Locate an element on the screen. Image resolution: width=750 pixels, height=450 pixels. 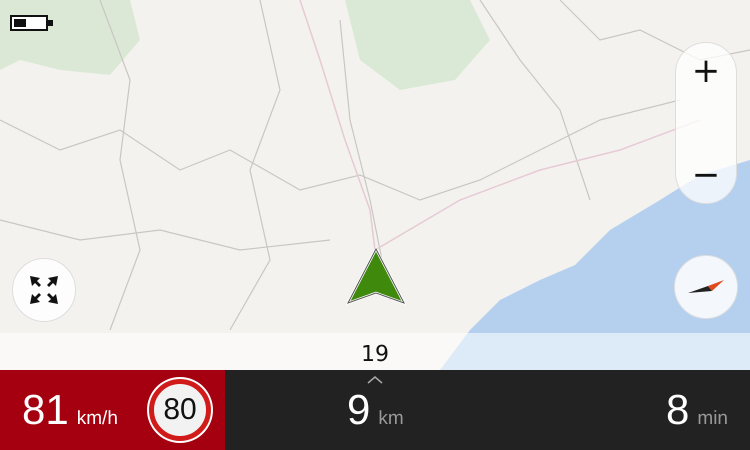
speed-value: 81 is located at coordinates (45, 410).